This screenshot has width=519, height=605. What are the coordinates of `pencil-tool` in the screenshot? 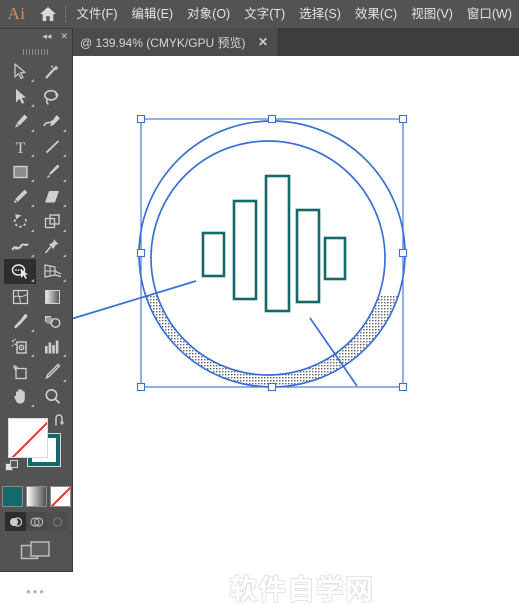 It's located at (20, 196).